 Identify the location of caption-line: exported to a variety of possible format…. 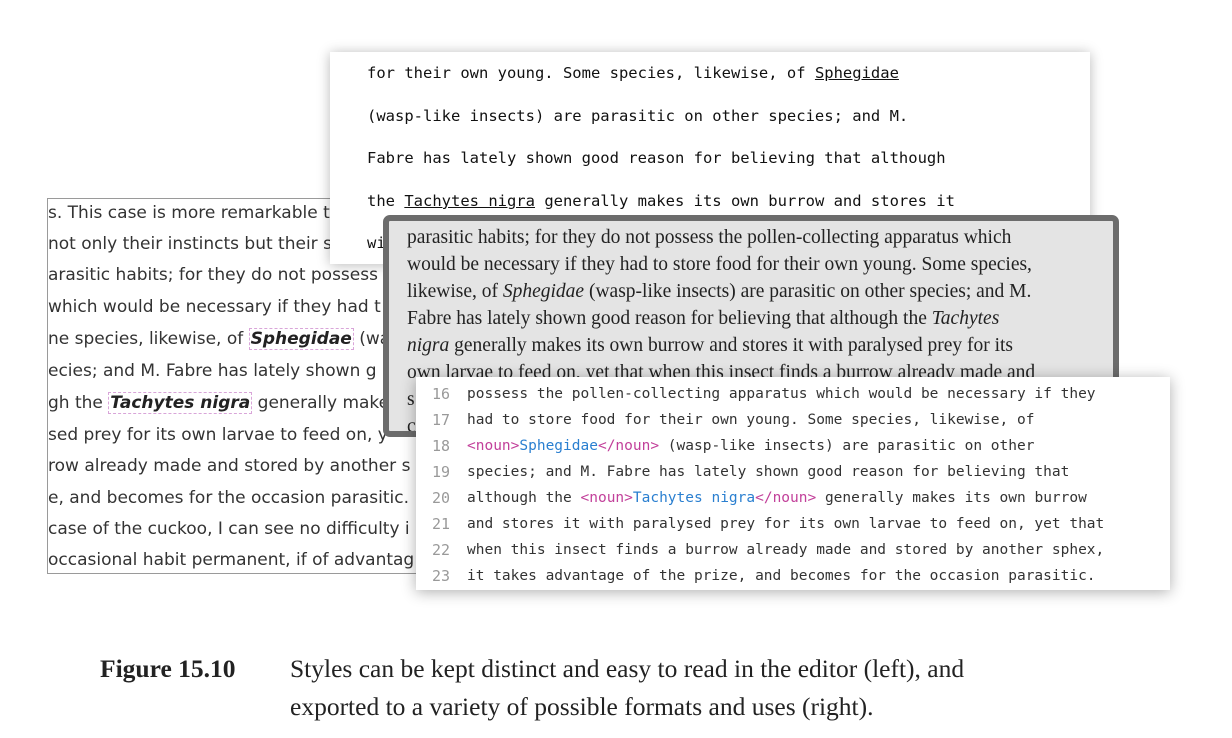
(582, 706).